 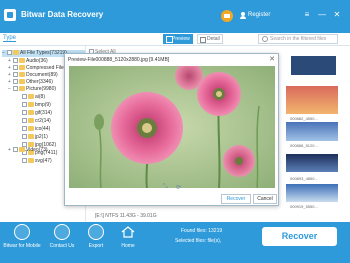 I want to click on tree-item-document: + Document(89), so click(x=33, y=75).